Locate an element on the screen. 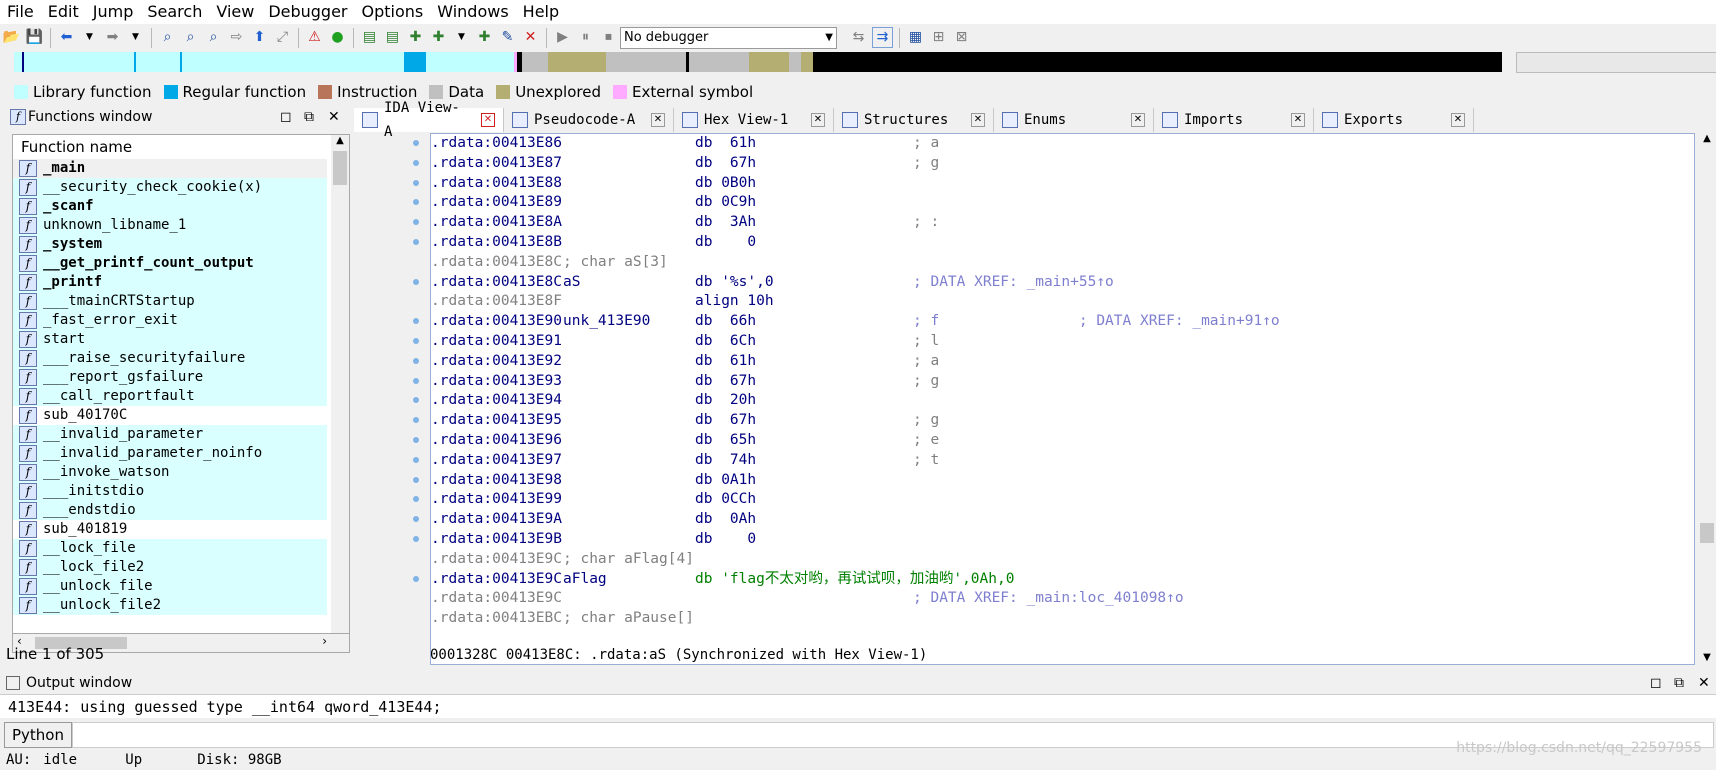  function-row: f _printf is located at coordinates (170, 282).